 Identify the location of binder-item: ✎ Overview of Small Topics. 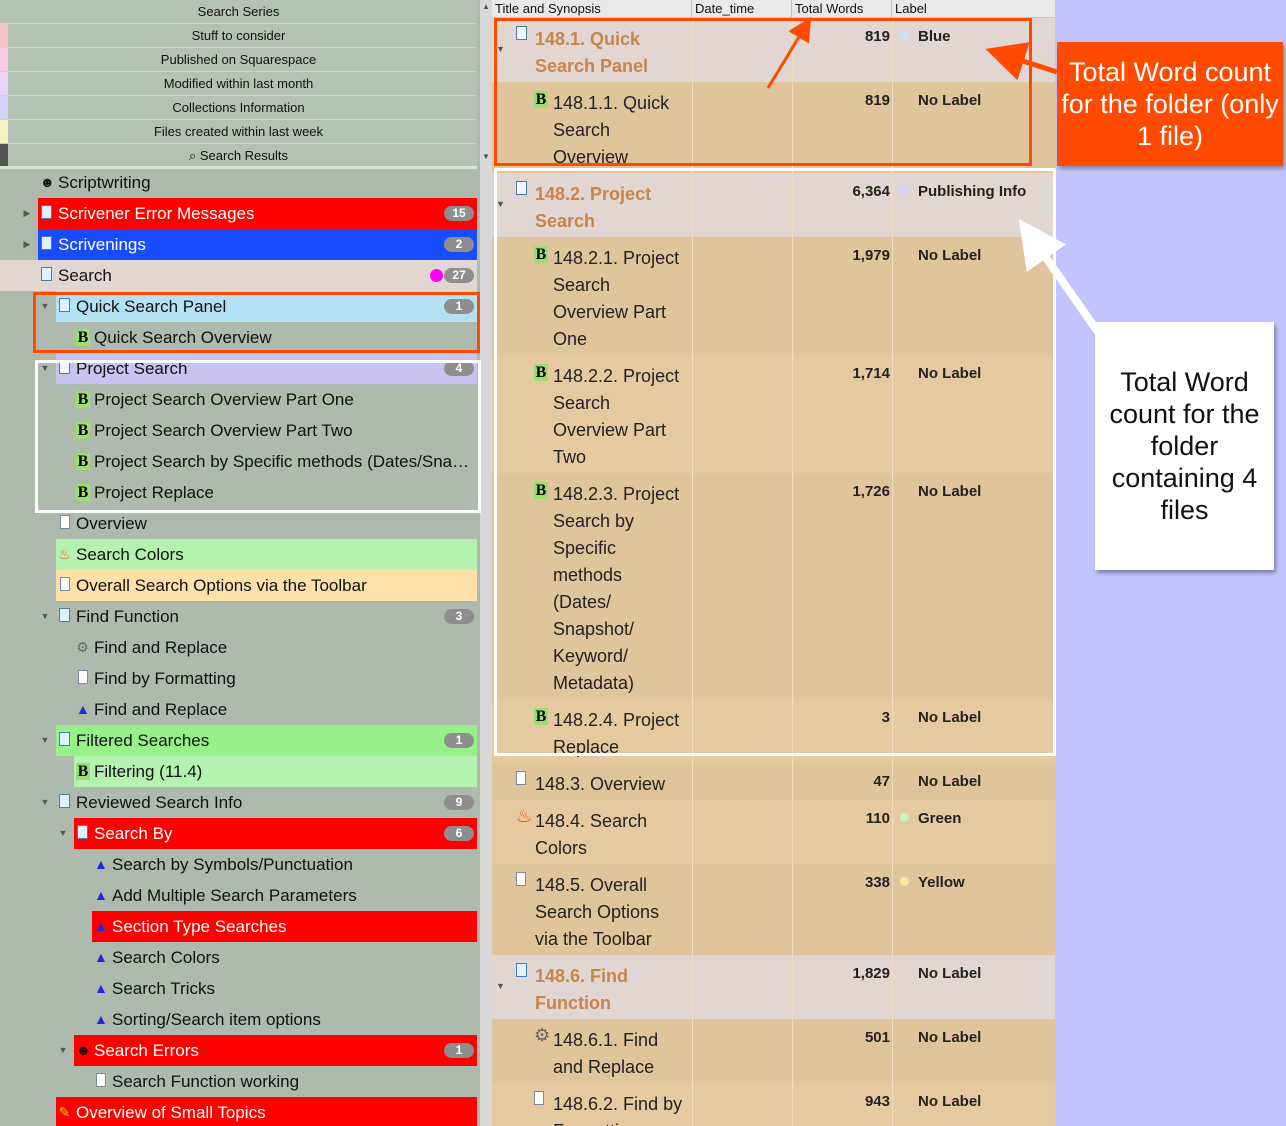
(238, 1111).